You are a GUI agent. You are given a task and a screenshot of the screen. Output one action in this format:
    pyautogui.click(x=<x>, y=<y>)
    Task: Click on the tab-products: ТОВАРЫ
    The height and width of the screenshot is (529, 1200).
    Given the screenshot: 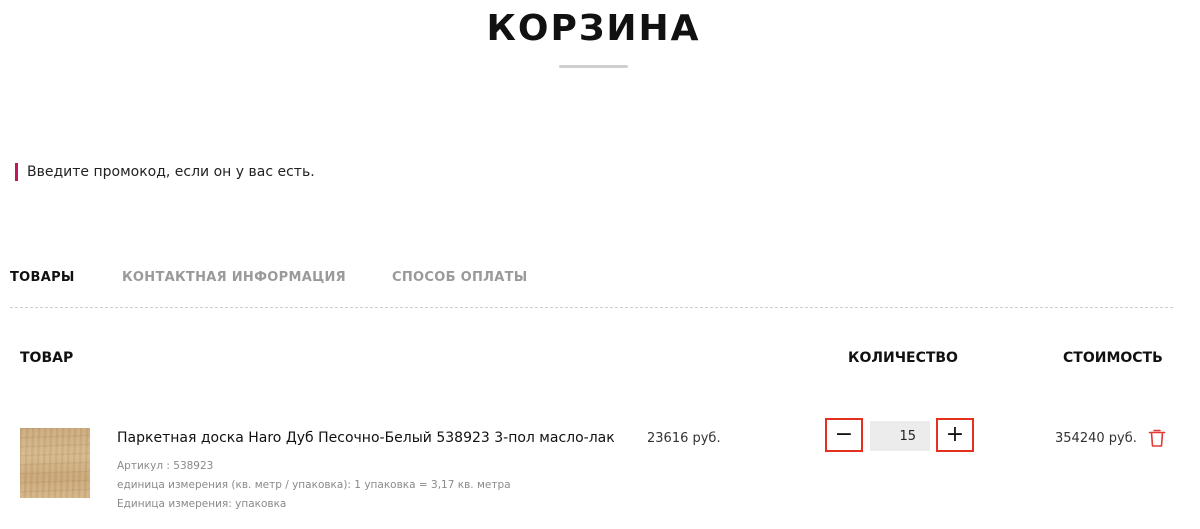 What is the action you would take?
    pyautogui.click(x=42, y=277)
    